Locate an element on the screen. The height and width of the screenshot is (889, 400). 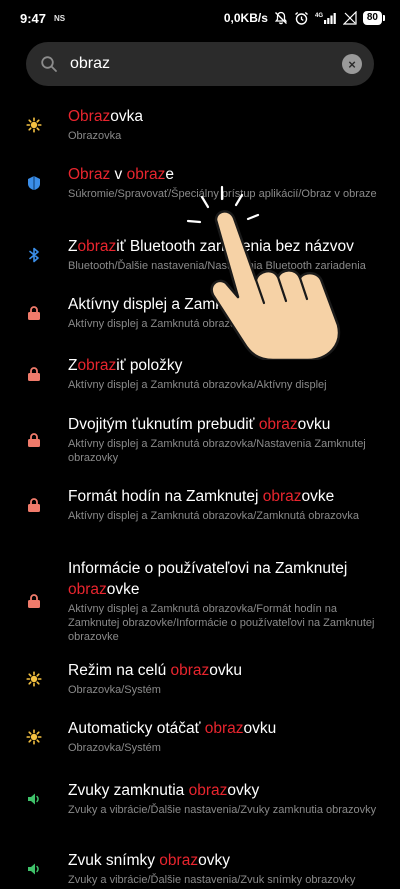
status-right: 0,0KB/s 4G 80 is located at coordinates (304, 18).